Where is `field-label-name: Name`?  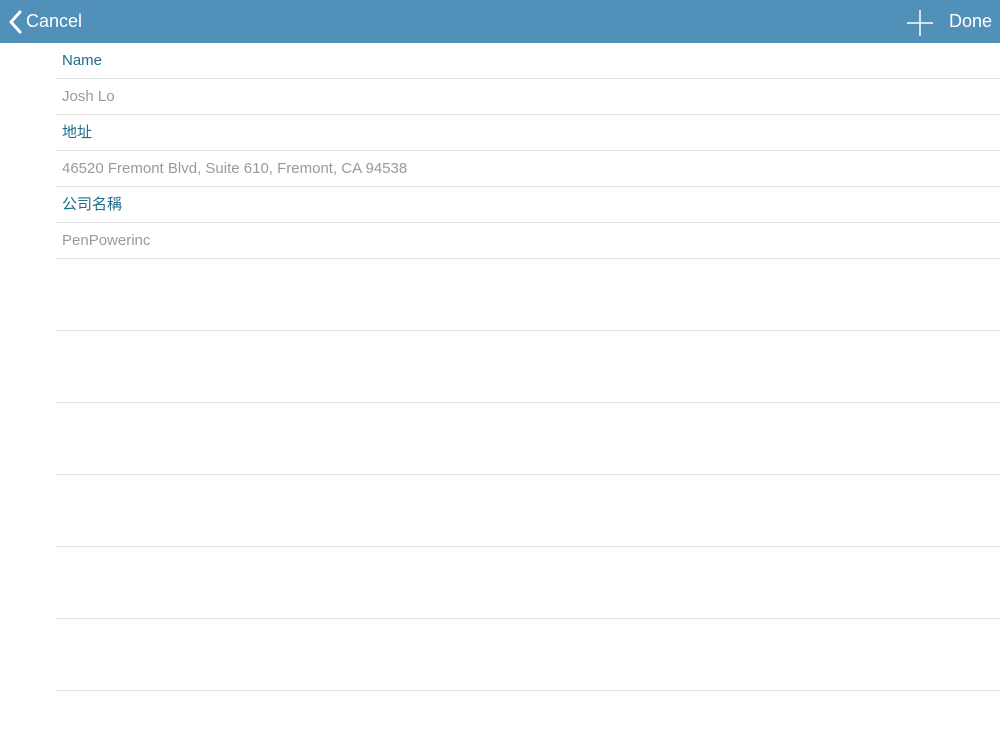
field-label-name: Name is located at coordinates (82, 60).